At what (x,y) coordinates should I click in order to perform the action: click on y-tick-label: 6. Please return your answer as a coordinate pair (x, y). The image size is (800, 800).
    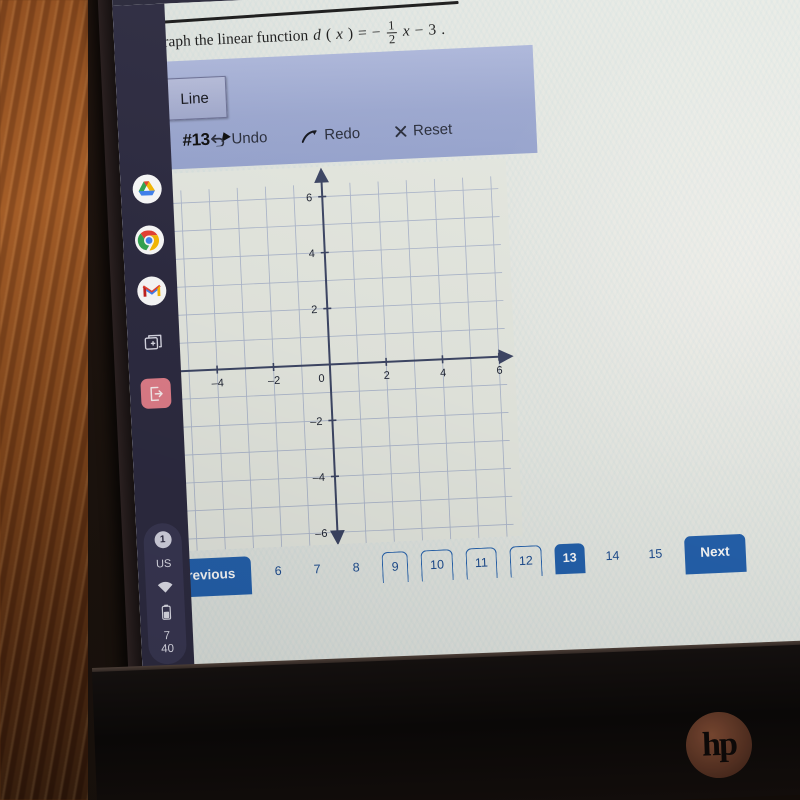
    Looking at the image, I should click on (309, 198).